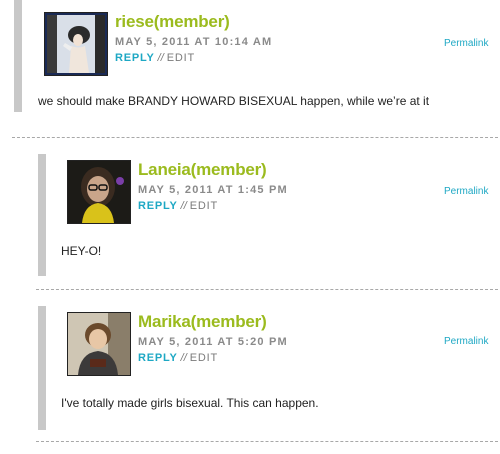  Describe the element at coordinates (213, 342) in the screenshot. I see `comment-date: MAY 5, 2011 AT 5:20 PM` at that location.